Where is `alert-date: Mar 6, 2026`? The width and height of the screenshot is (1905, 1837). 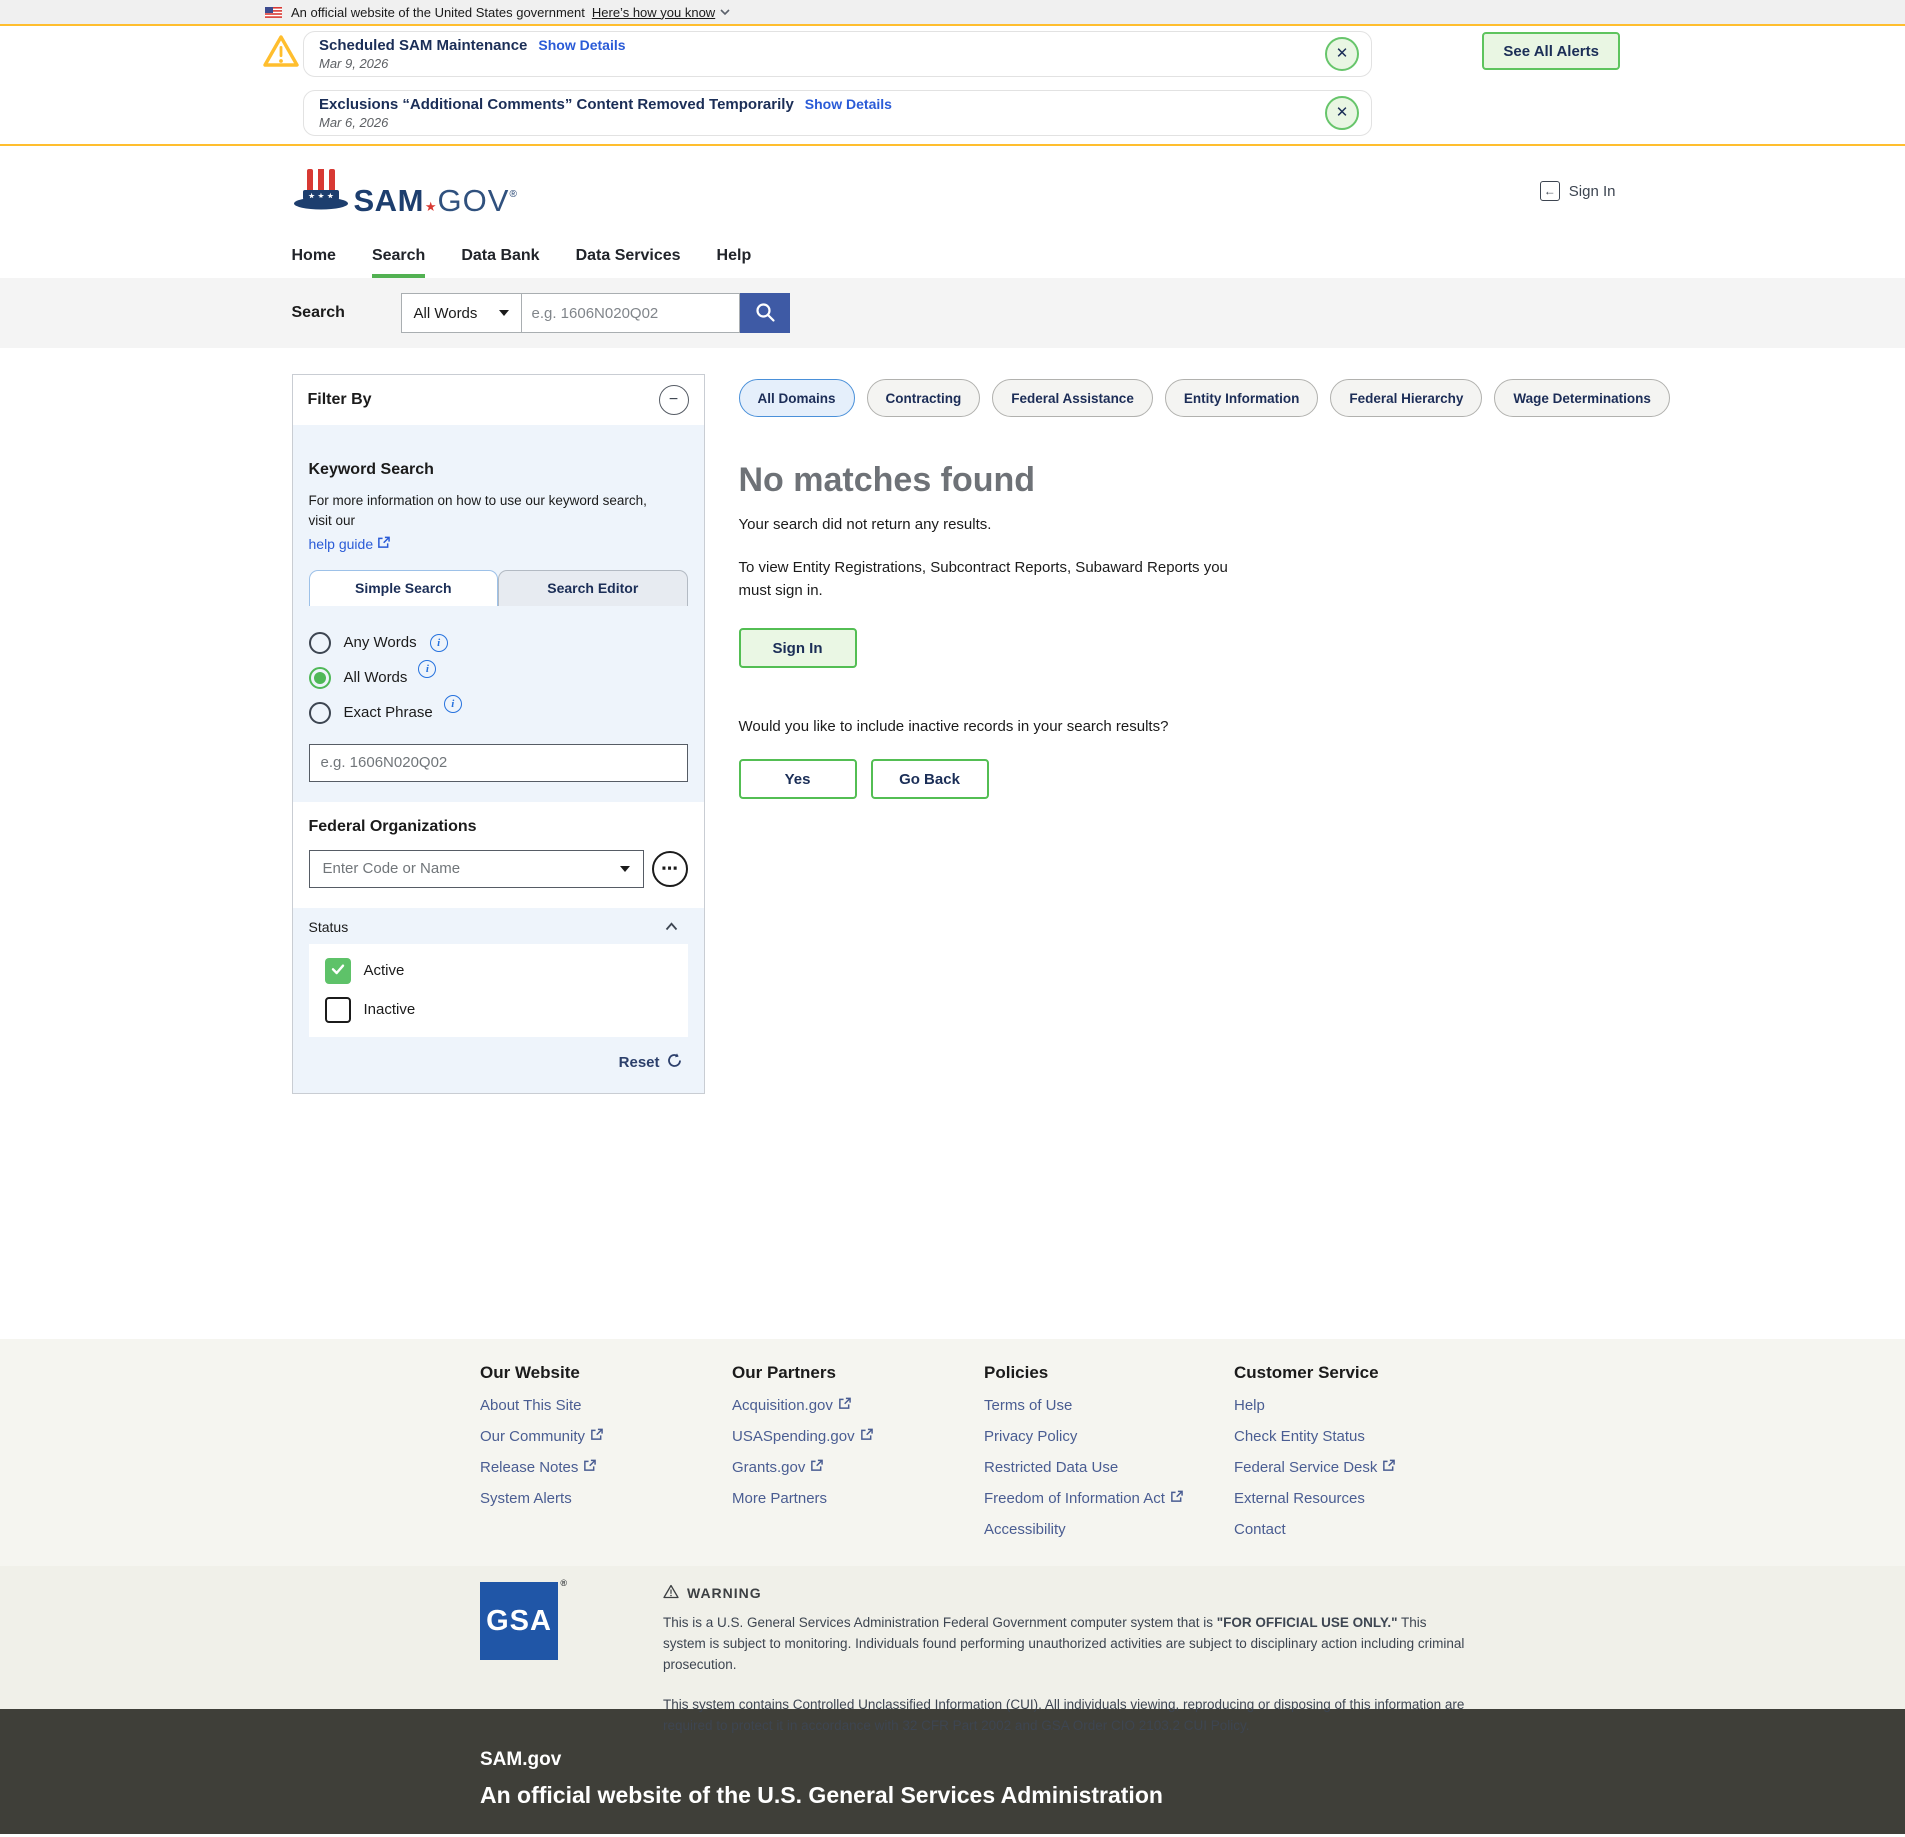
alert-date: Mar 6, 2026 is located at coordinates (354, 122).